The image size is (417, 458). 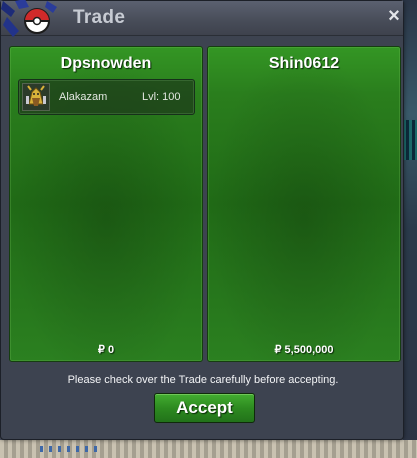 I want to click on title-bar: Trade ×, so click(x=202, y=18).